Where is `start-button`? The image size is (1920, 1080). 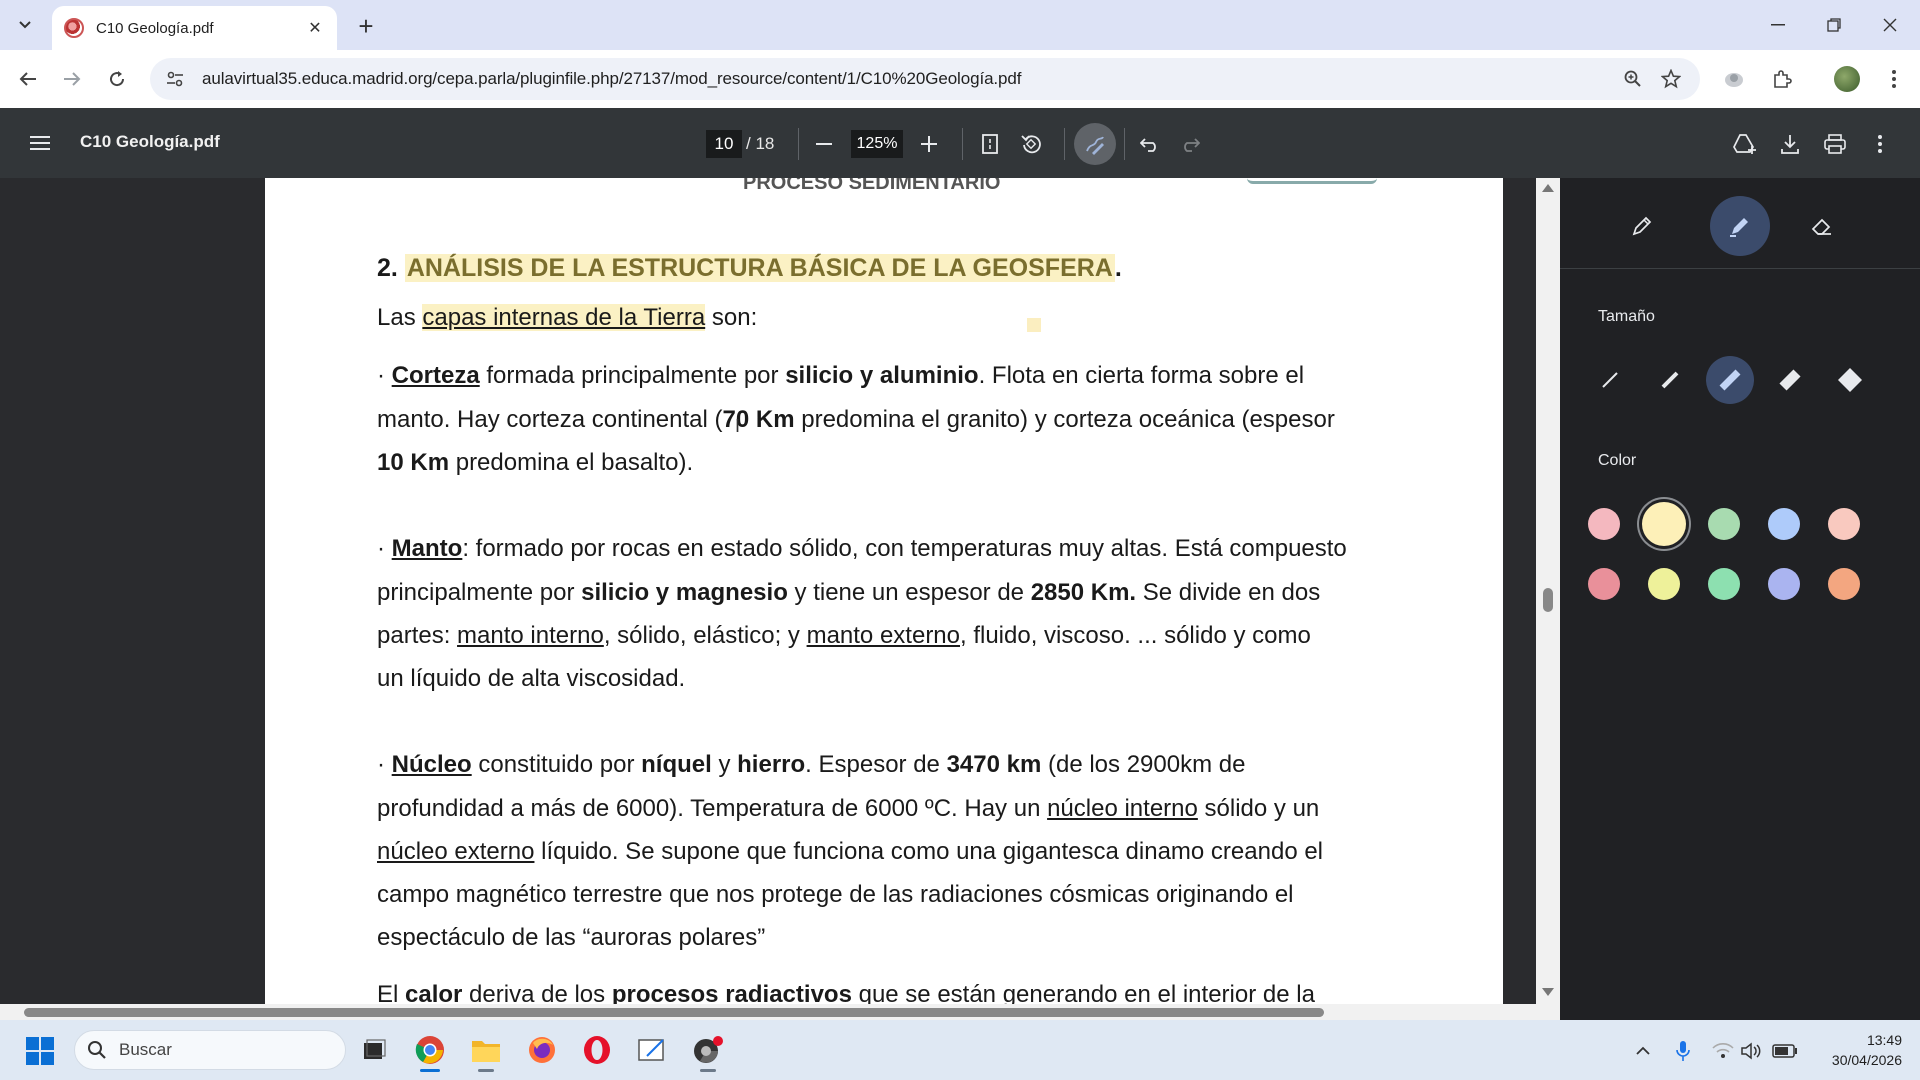 start-button is located at coordinates (40, 1051).